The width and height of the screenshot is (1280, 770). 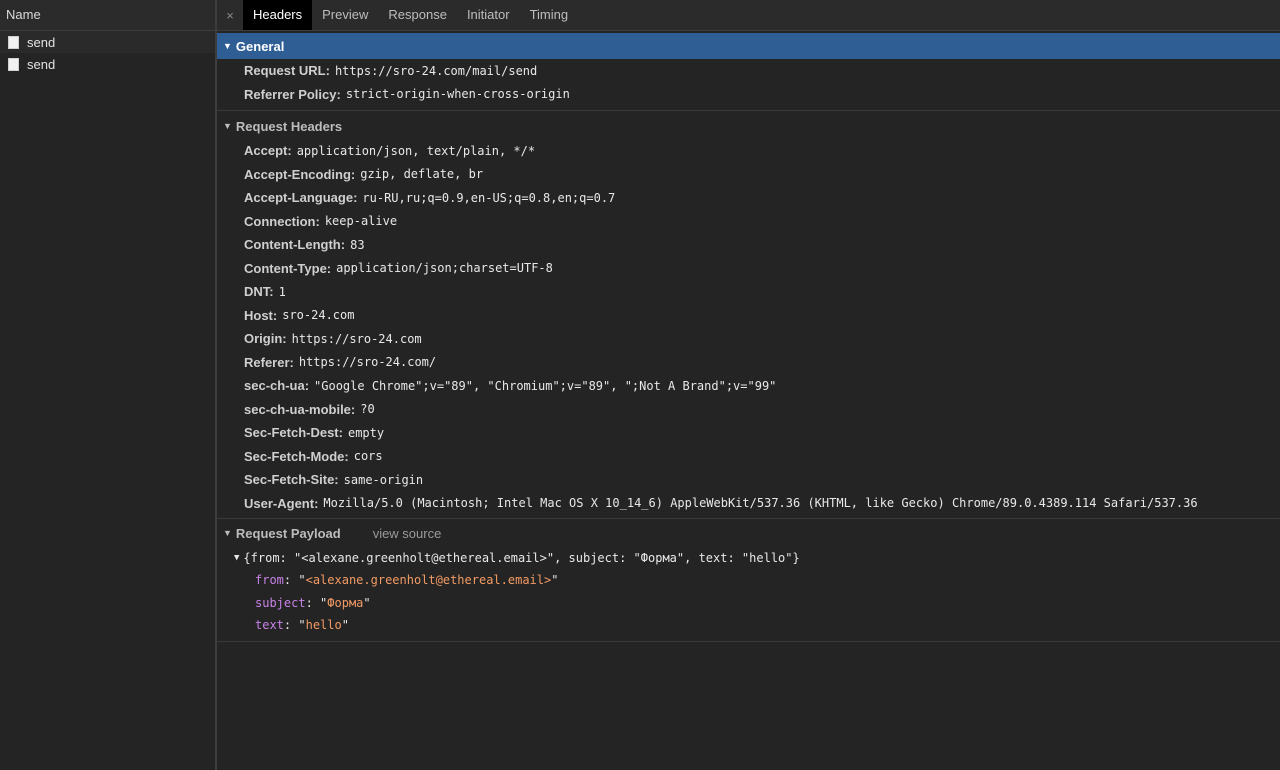 What do you see at coordinates (416, 150) in the screenshot?
I see `header-value: application/json, text/plain, */*` at bounding box center [416, 150].